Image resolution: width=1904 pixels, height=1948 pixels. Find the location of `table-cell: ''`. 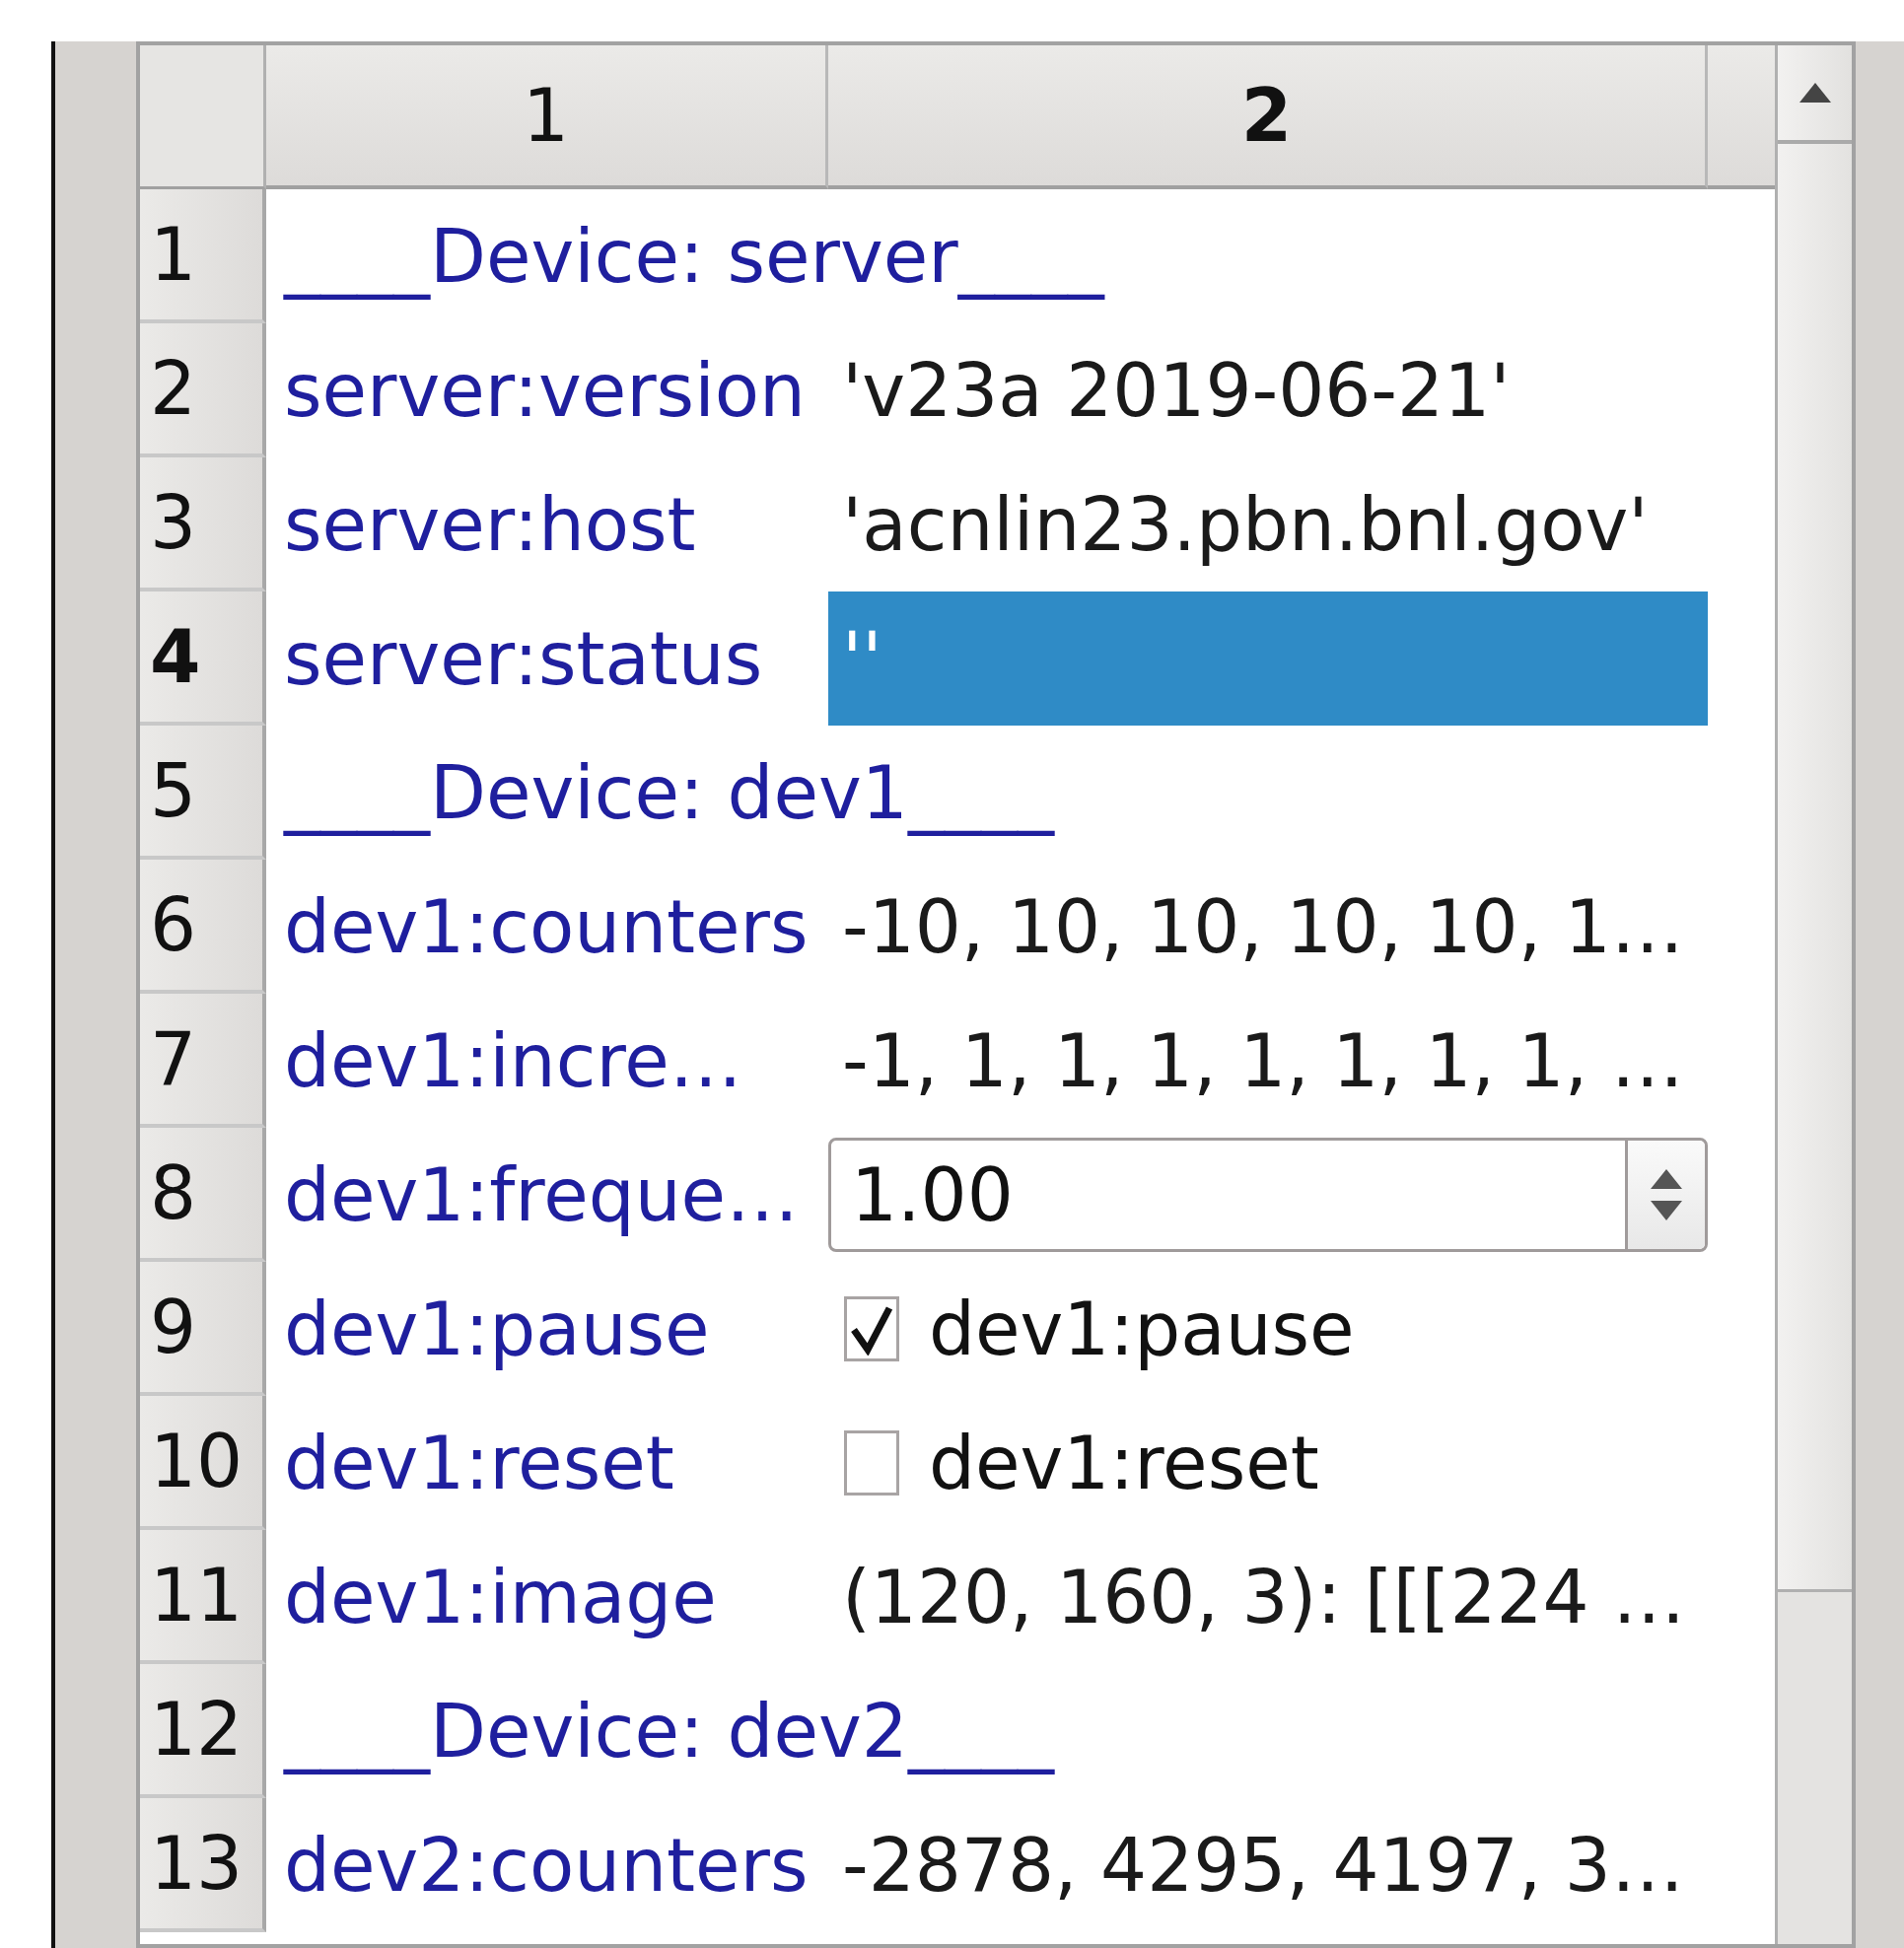

table-cell: '' is located at coordinates (1268, 658).